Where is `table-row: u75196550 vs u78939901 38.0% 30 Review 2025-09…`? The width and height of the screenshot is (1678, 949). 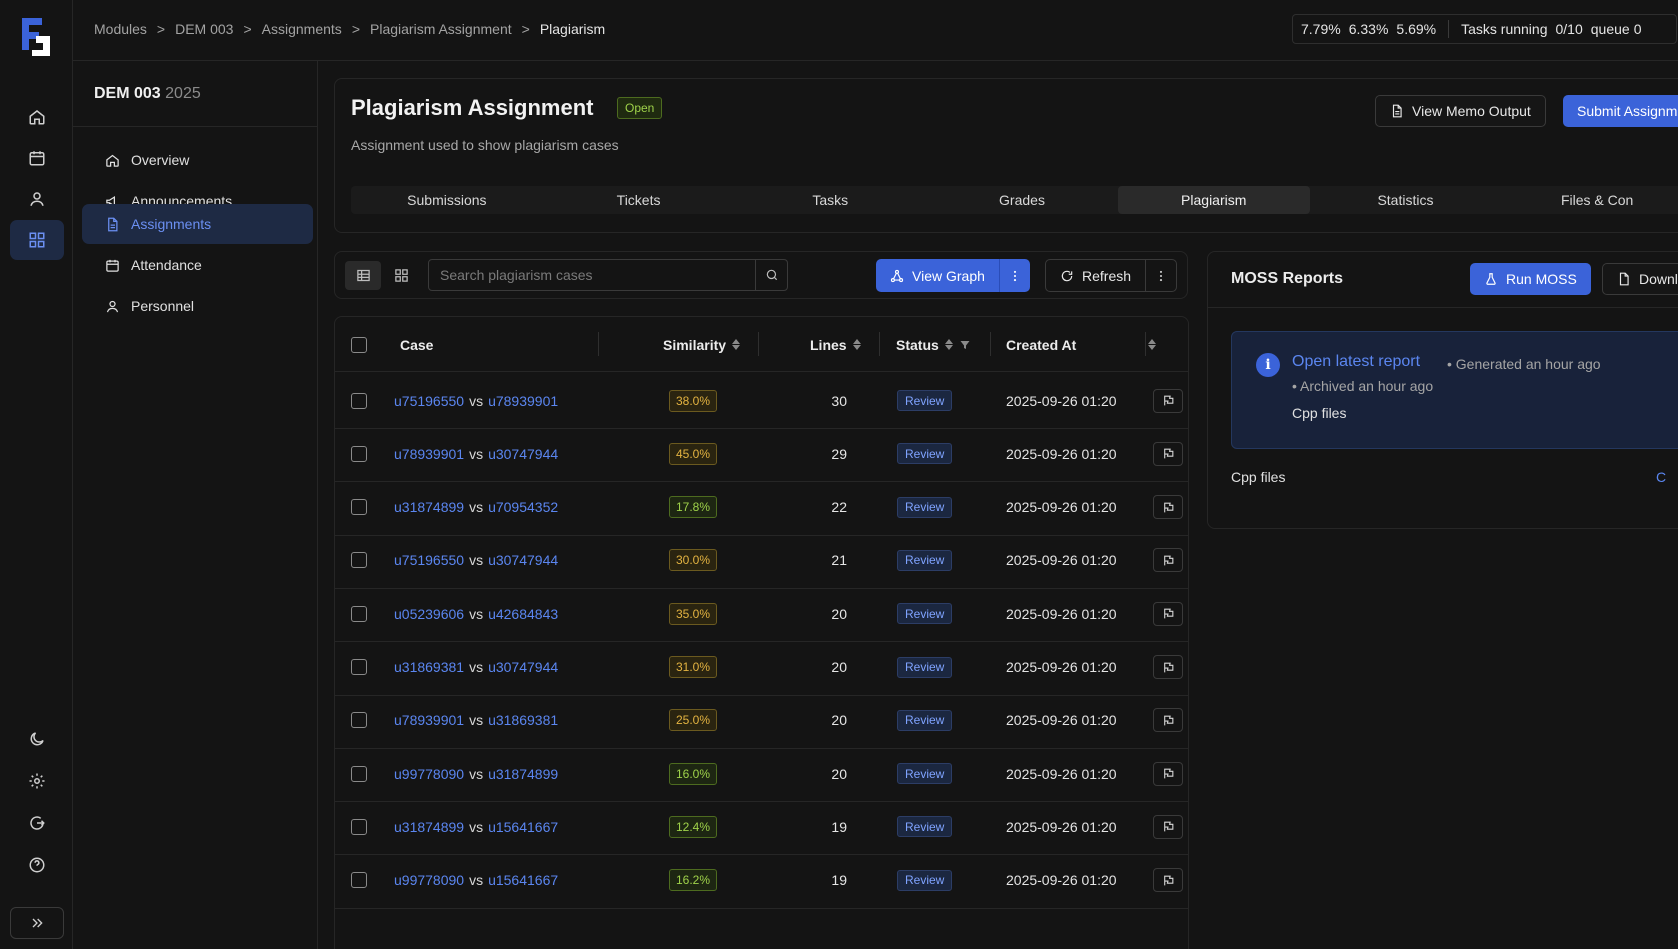 table-row: u75196550 vs u78939901 38.0% 30 Review 2025-09… is located at coordinates (761, 400).